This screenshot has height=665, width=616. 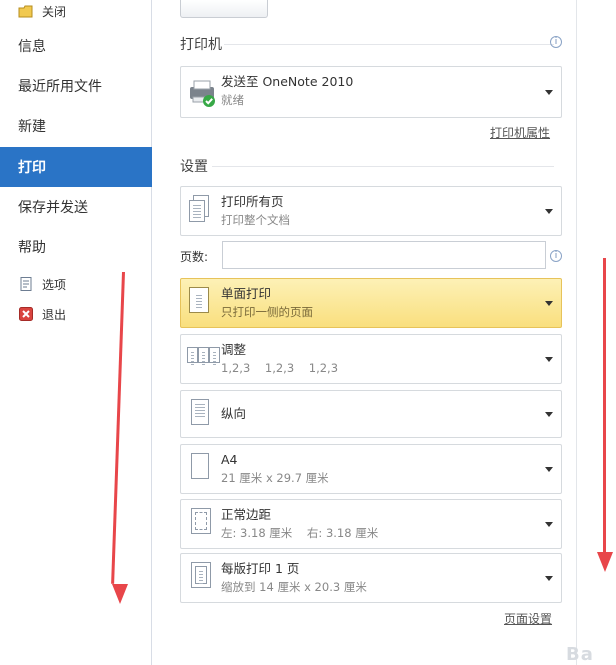 What do you see at coordinates (267, 312) in the screenshot?
I see `sides-subtitle: 只打印一侧的页面` at bounding box center [267, 312].